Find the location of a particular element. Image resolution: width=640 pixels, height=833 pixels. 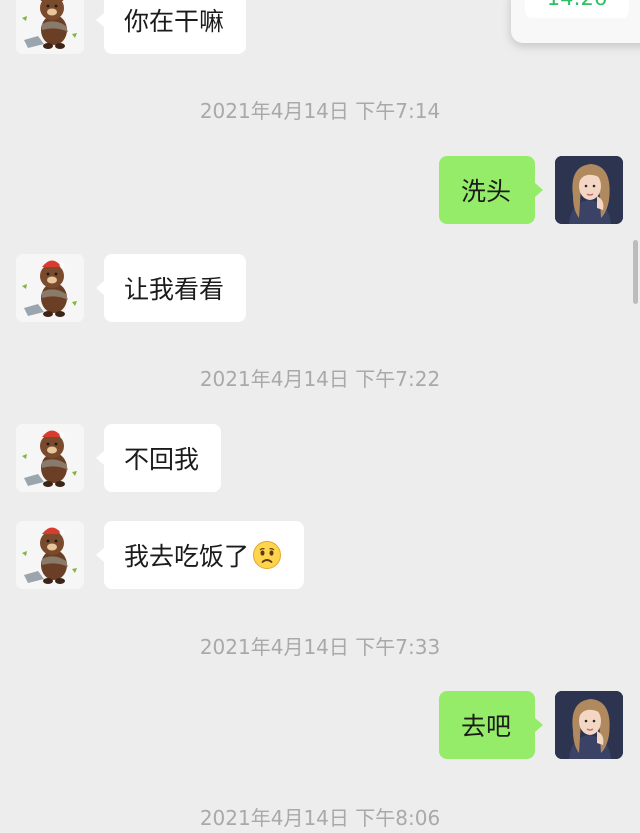

message-text: 去吧 is located at coordinates (485, 726).